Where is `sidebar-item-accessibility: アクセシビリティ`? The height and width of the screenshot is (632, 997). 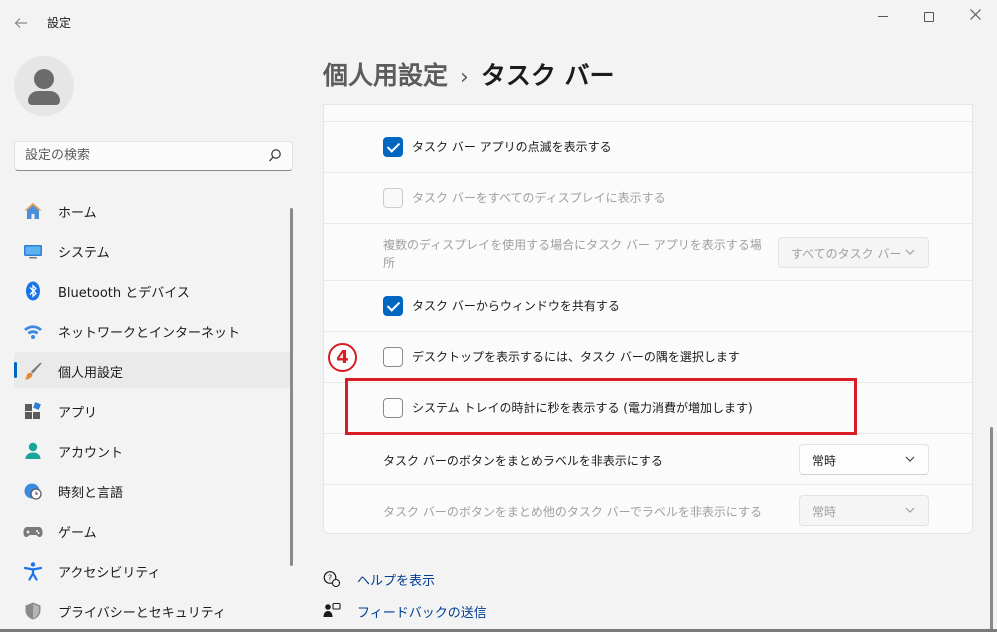
sidebar-item-accessibility: アクセシビリティ is located at coordinates (153, 570).